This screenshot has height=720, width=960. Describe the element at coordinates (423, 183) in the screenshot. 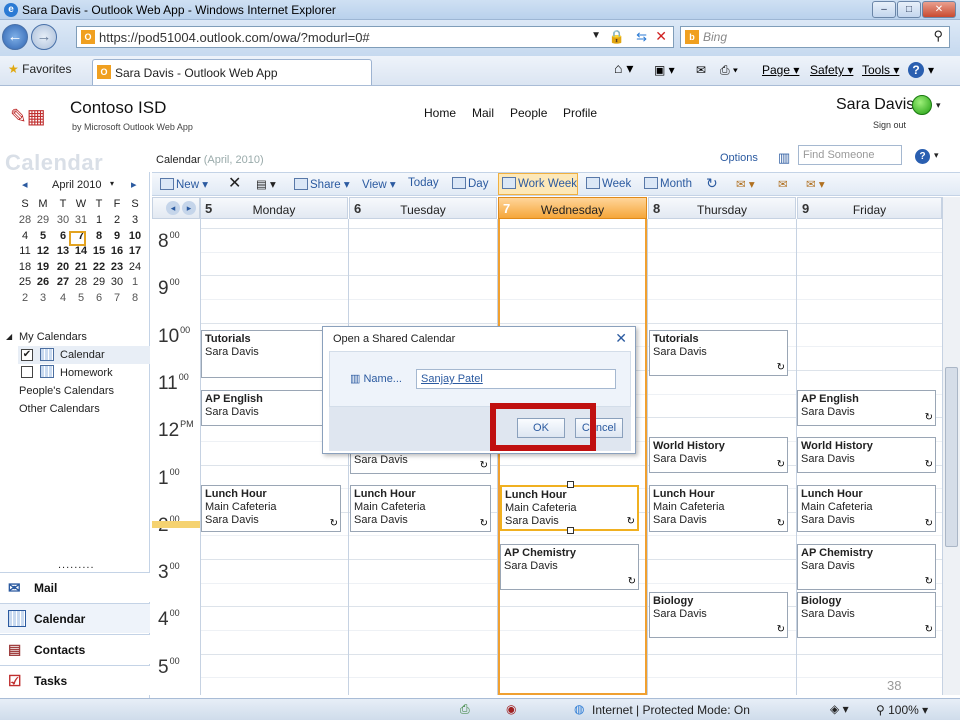

I see `today-button: Today` at that location.